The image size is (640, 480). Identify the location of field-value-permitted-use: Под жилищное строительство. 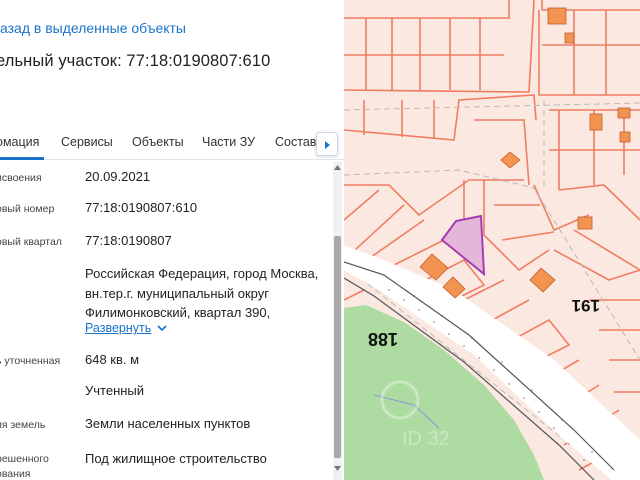
(176, 458).